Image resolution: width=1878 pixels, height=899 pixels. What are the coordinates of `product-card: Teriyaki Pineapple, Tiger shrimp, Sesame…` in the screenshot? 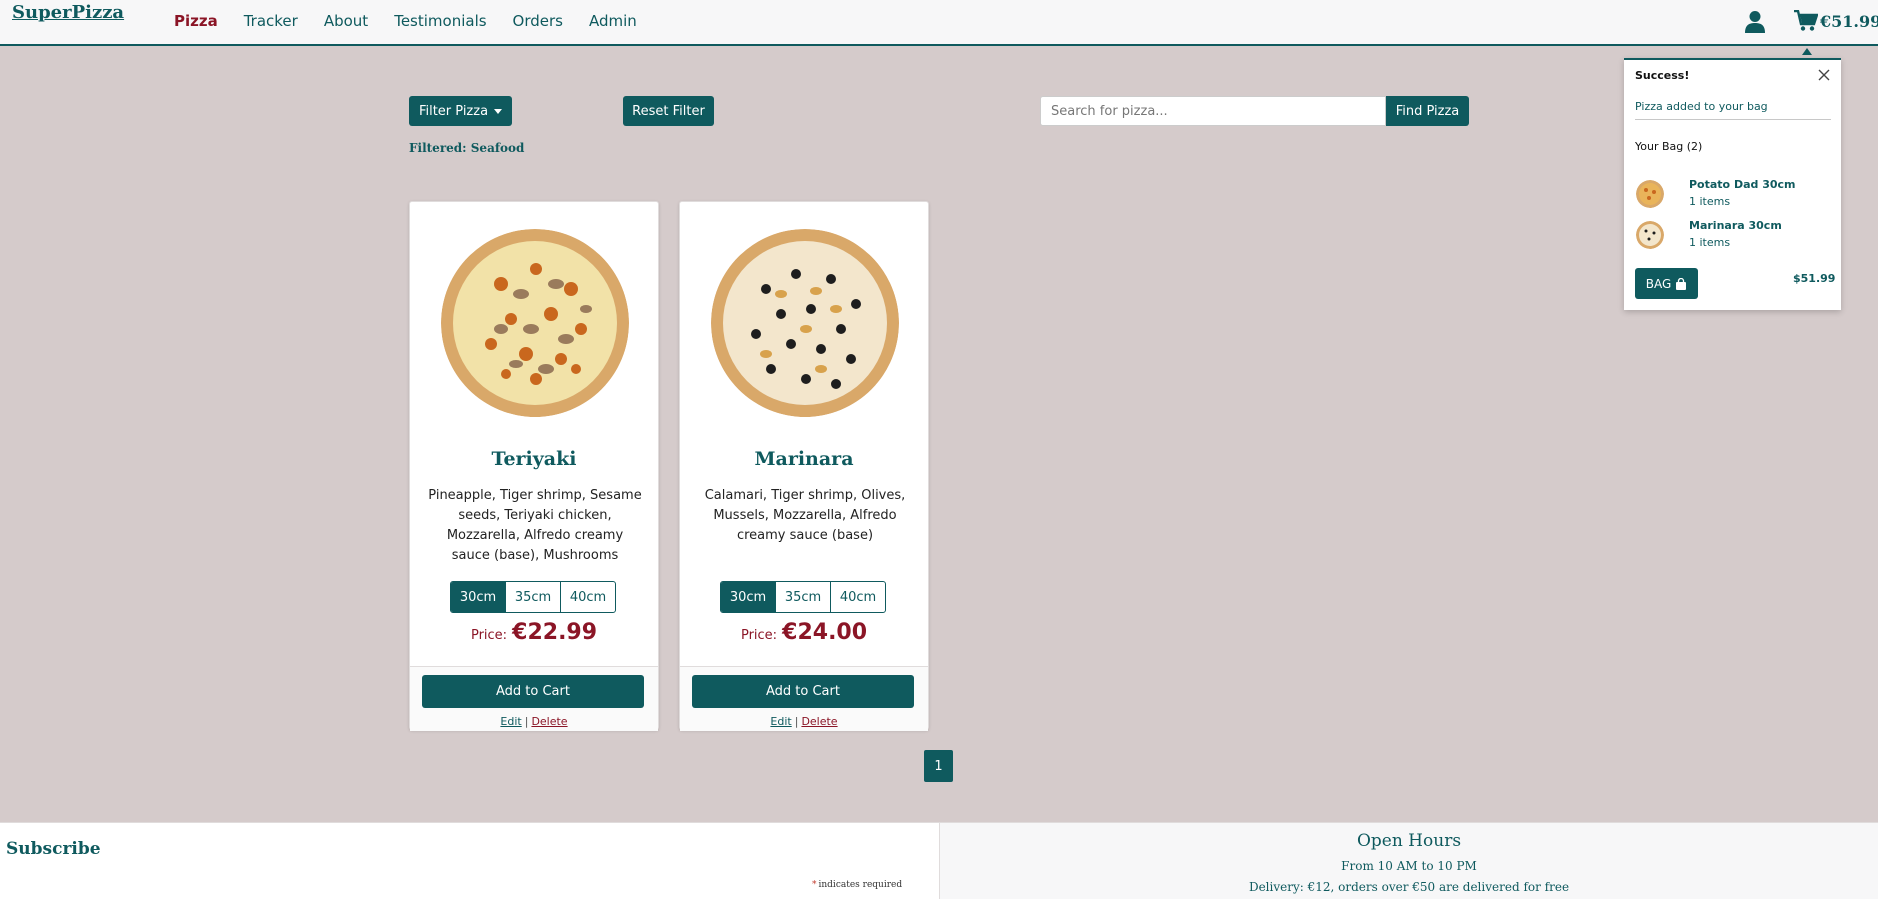 It's located at (534, 466).